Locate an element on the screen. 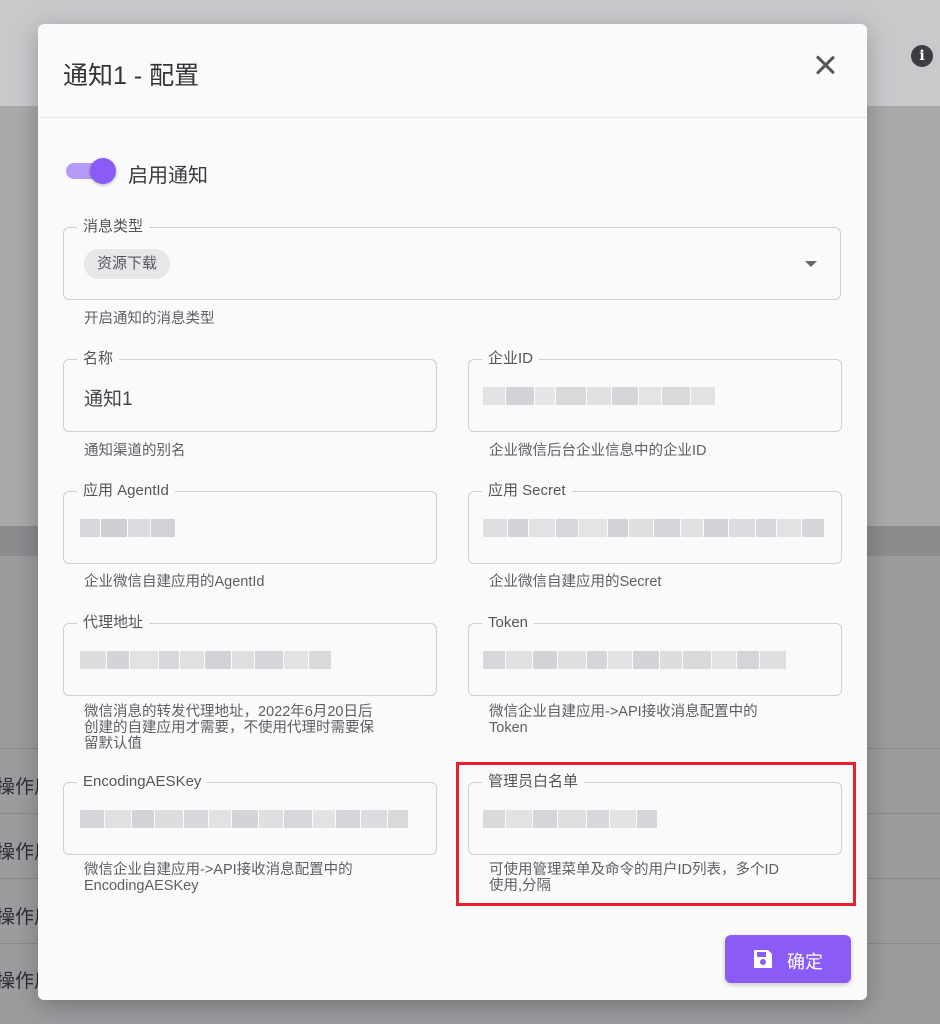 Image resolution: width=940 pixels, height=1024 pixels. proxy-redacted-value is located at coordinates (215, 660).